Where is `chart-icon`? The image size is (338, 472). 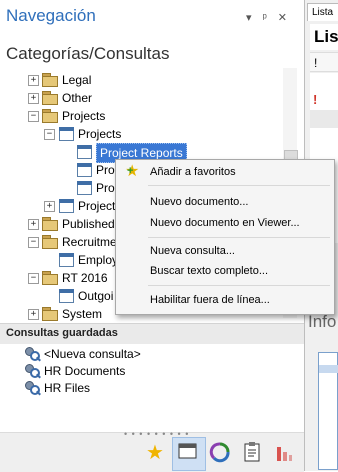 chart-icon is located at coordinates (284, 453).